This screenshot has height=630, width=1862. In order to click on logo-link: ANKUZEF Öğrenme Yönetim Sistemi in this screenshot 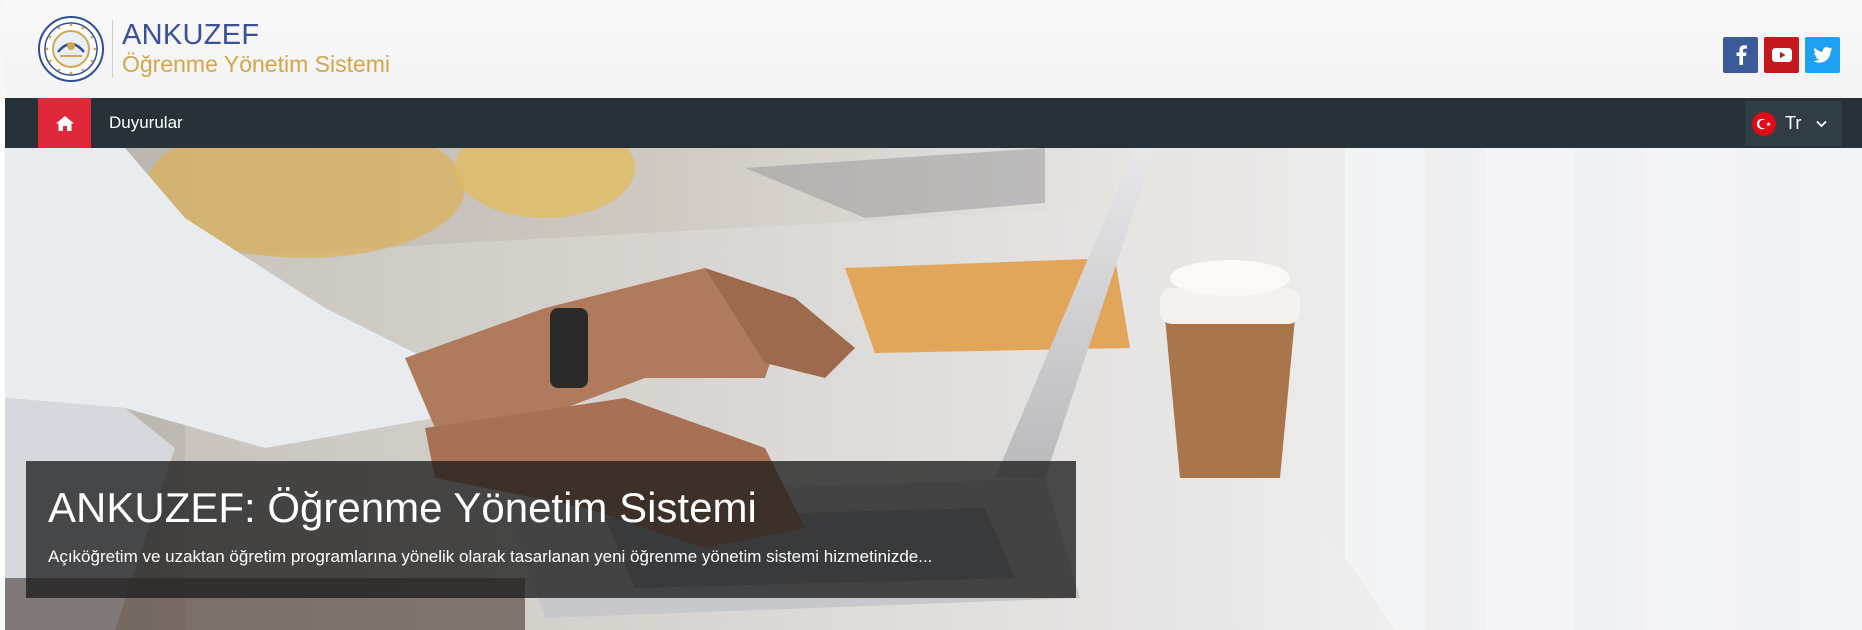, I will do `click(214, 49)`.